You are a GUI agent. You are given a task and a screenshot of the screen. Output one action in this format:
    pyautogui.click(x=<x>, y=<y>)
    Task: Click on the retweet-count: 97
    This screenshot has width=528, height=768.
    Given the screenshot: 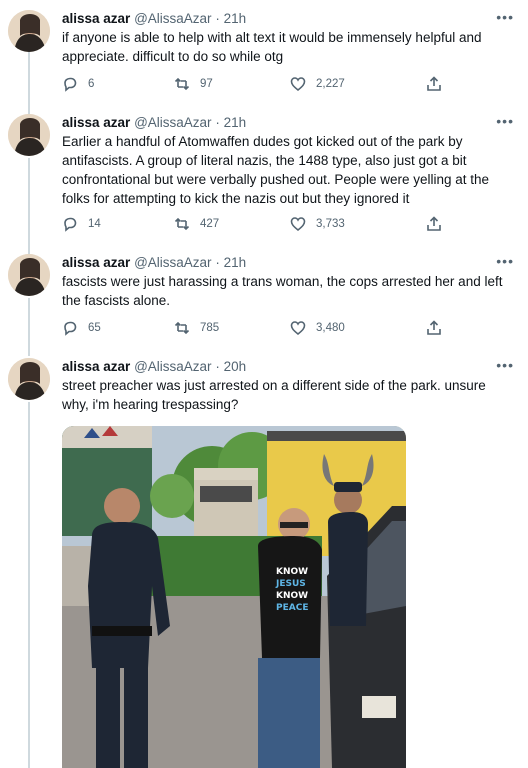 What is the action you would take?
    pyautogui.click(x=206, y=84)
    